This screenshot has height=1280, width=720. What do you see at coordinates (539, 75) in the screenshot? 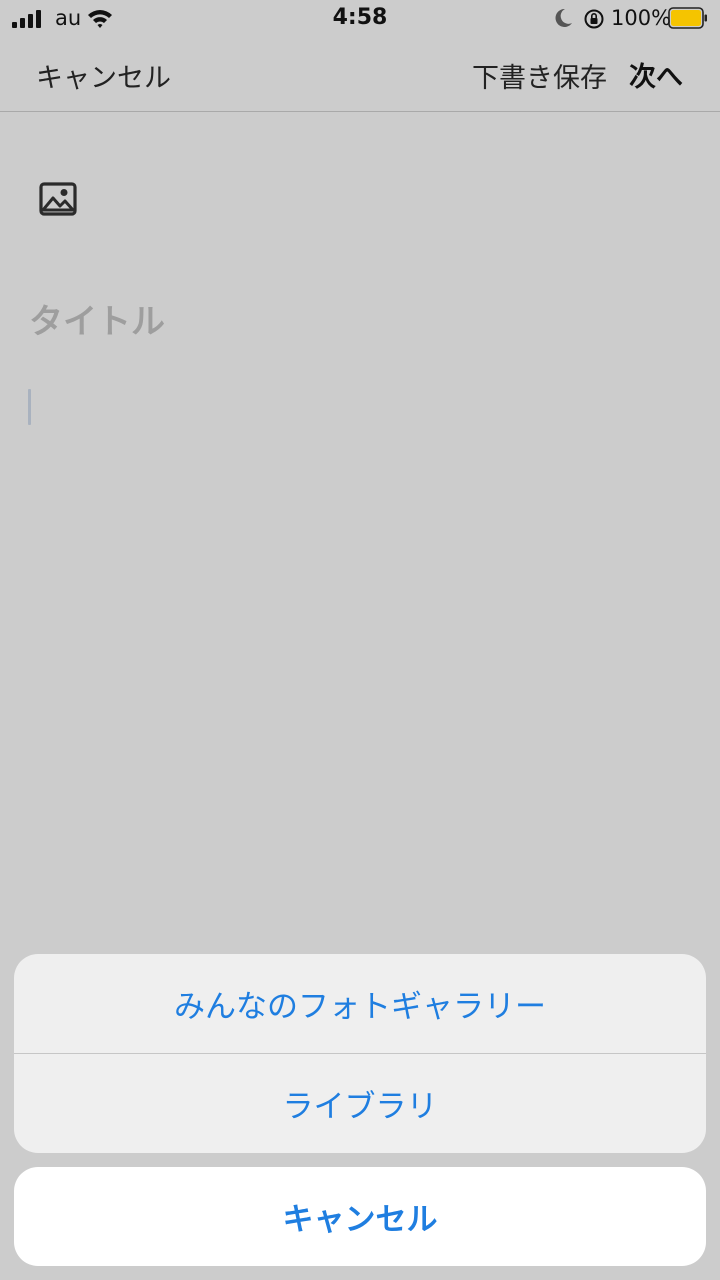
I see `save-draft-button: 下書き保存` at bounding box center [539, 75].